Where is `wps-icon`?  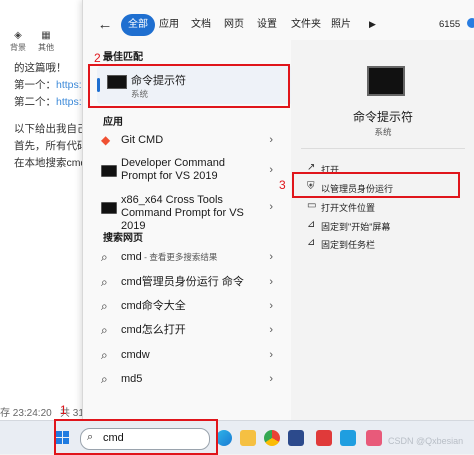
wps-icon is located at coordinates (324, 438).